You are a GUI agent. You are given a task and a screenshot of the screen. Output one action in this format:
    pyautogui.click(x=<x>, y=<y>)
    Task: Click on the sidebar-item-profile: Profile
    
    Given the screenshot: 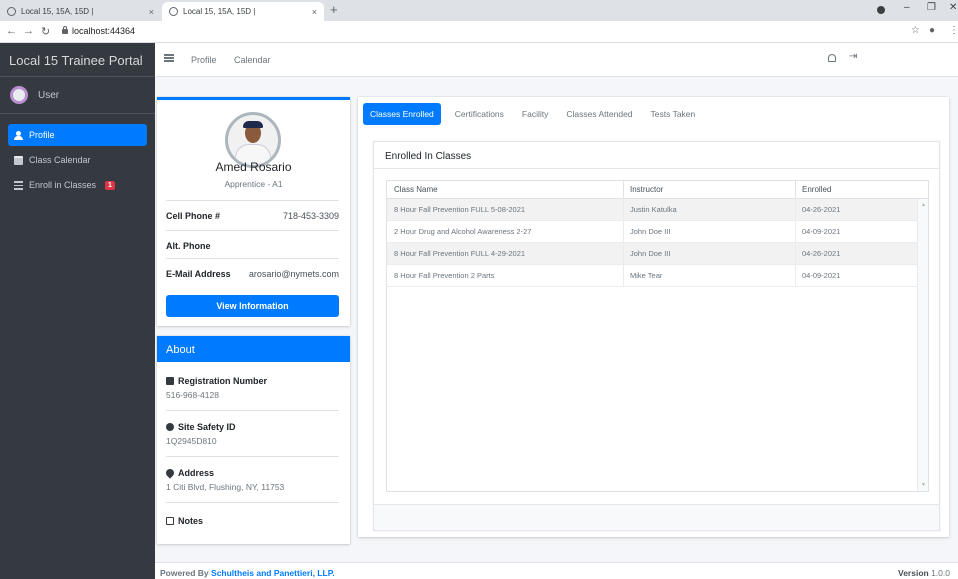 What is the action you would take?
    pyautogui.click(x=77, y=135)
    